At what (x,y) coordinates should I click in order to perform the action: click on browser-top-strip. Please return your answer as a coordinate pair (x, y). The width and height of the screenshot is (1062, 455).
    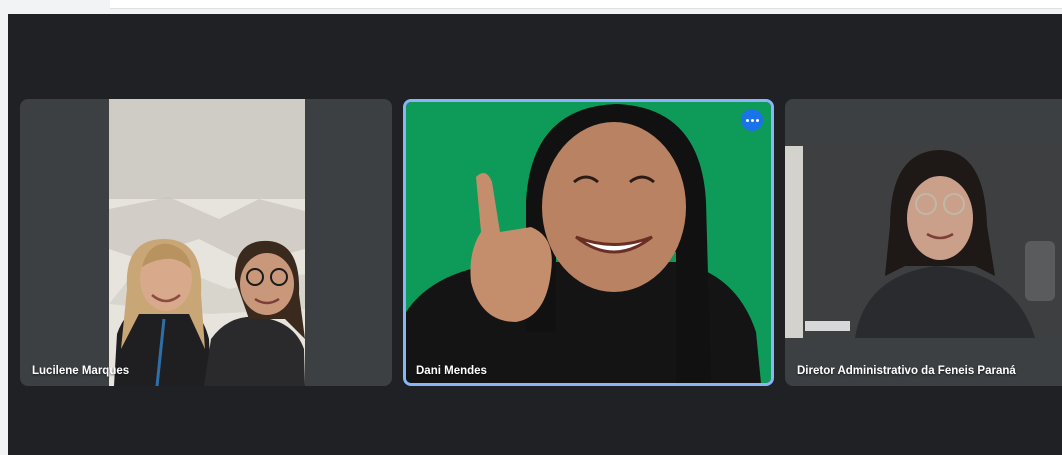
    Looking at the image, I should click on (531, 7).